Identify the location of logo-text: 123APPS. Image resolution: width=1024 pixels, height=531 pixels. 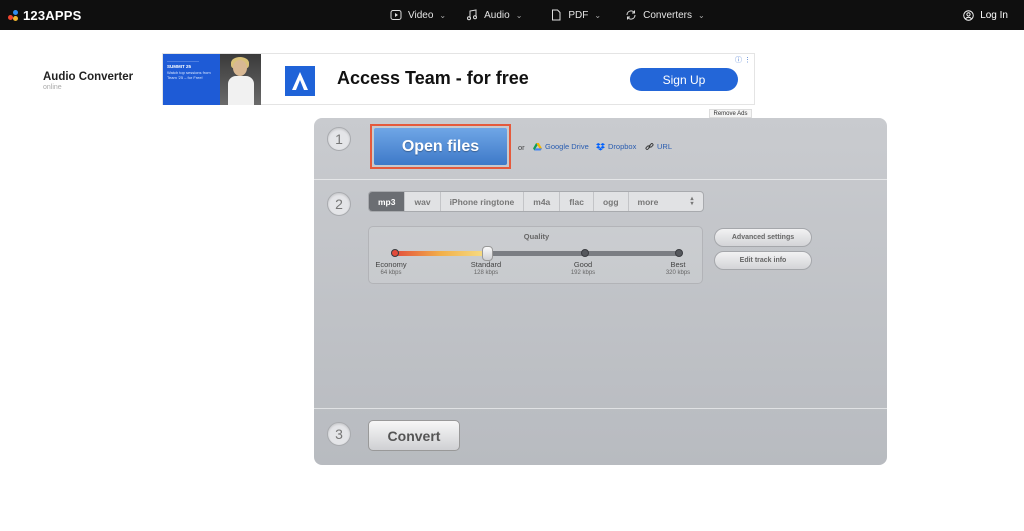
(52, 15).